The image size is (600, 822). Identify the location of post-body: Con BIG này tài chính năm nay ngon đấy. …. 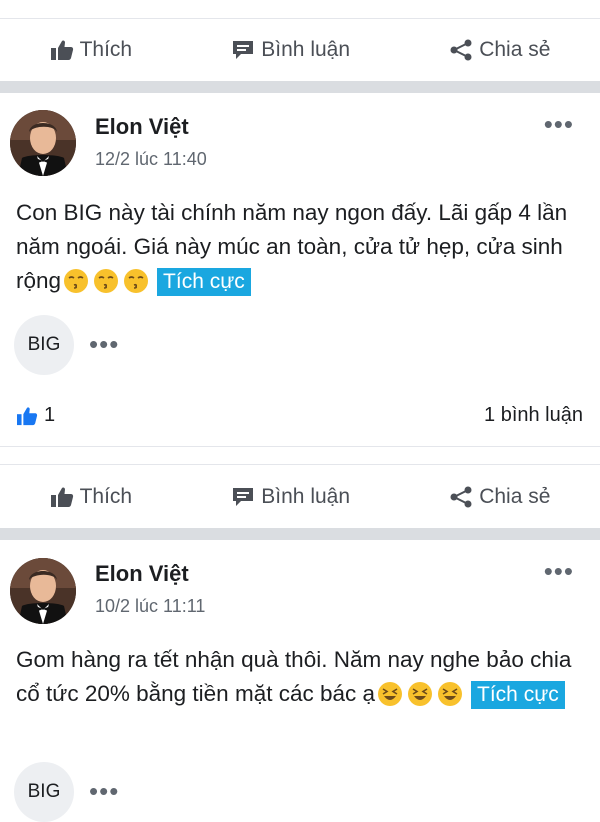
(303, 250).